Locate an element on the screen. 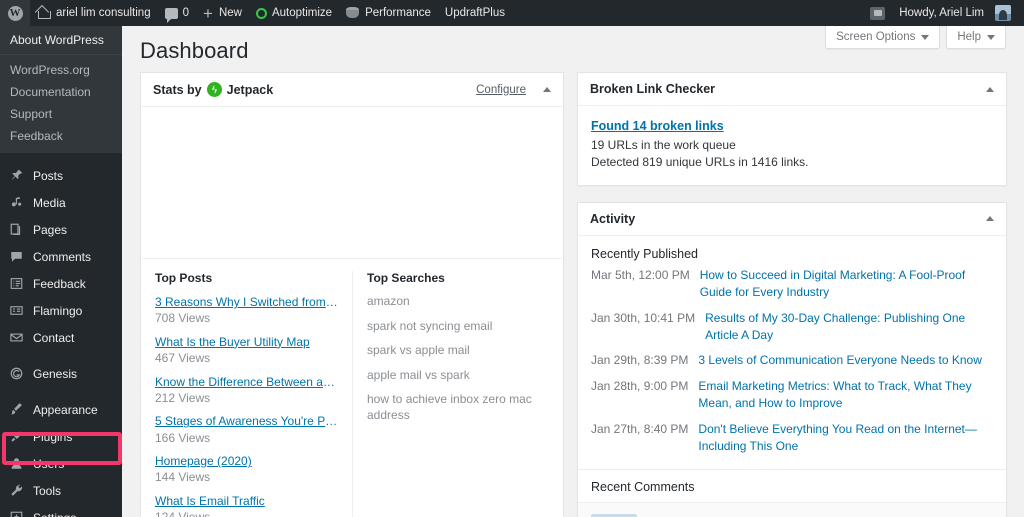  recently-published-title: Recently Published is located at coordinates (645, 253).